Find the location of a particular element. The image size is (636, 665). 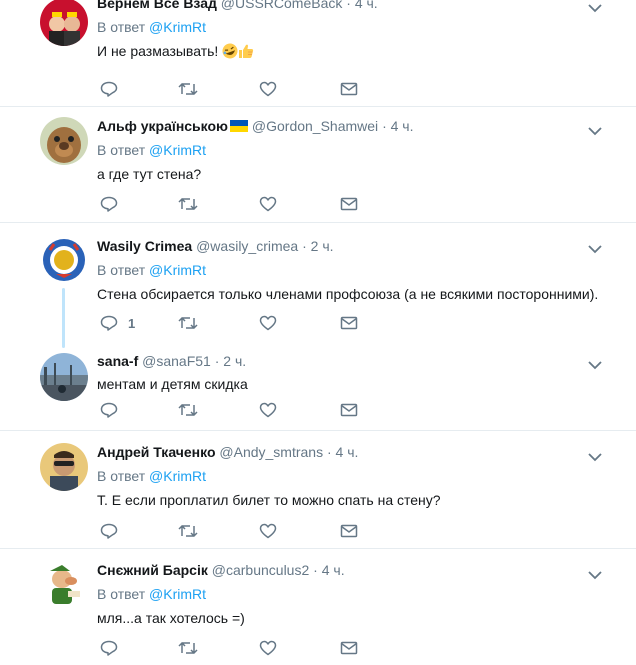

author-name: Wasily Crimea is located at coordinates (144, 246).